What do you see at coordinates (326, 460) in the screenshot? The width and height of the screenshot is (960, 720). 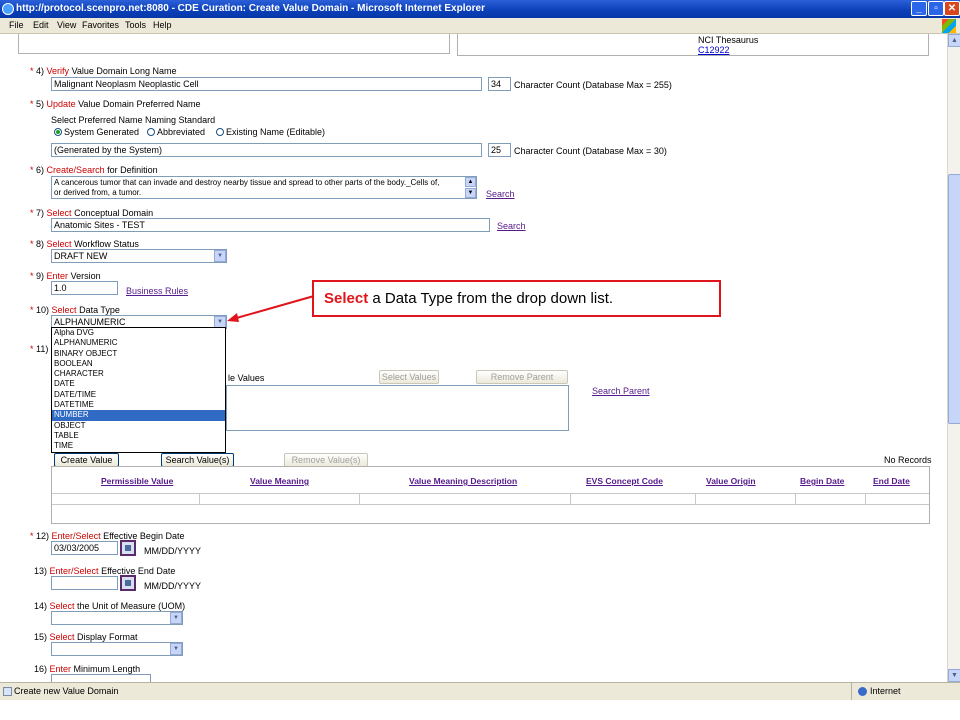 I see `remove-values-button: Remove Value(s)` at bounding box center [326, 460].